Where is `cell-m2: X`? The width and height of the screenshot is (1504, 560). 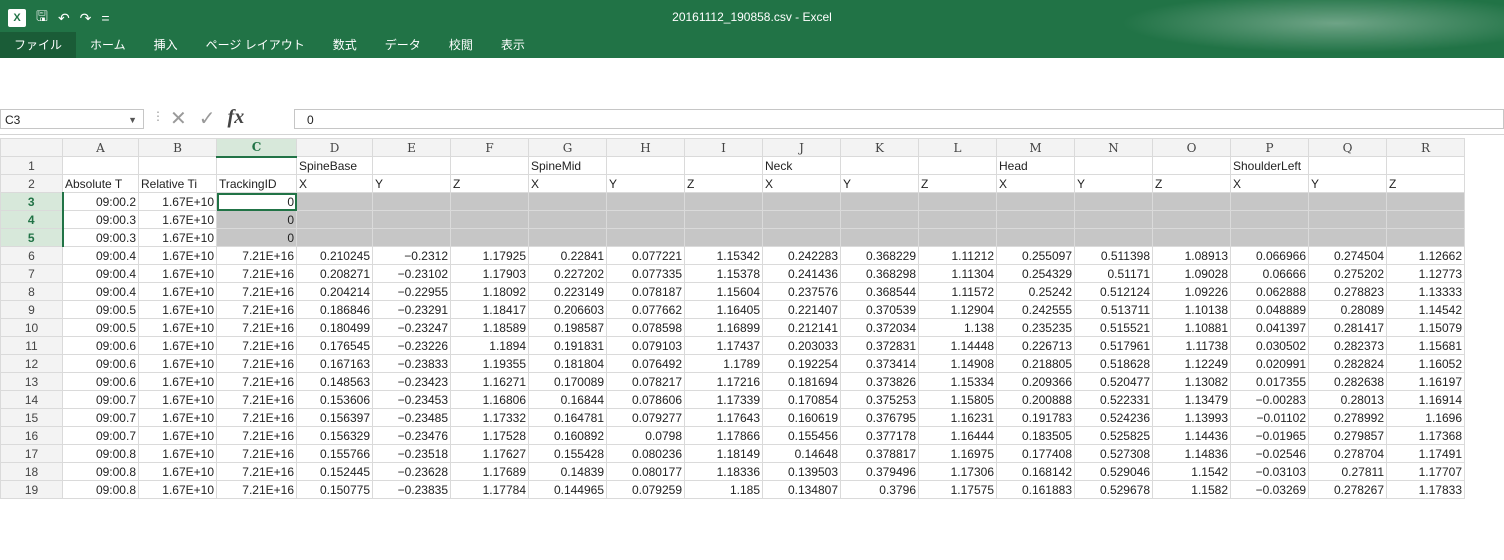
cell-m2: X is located at coordinates (1035, 183).